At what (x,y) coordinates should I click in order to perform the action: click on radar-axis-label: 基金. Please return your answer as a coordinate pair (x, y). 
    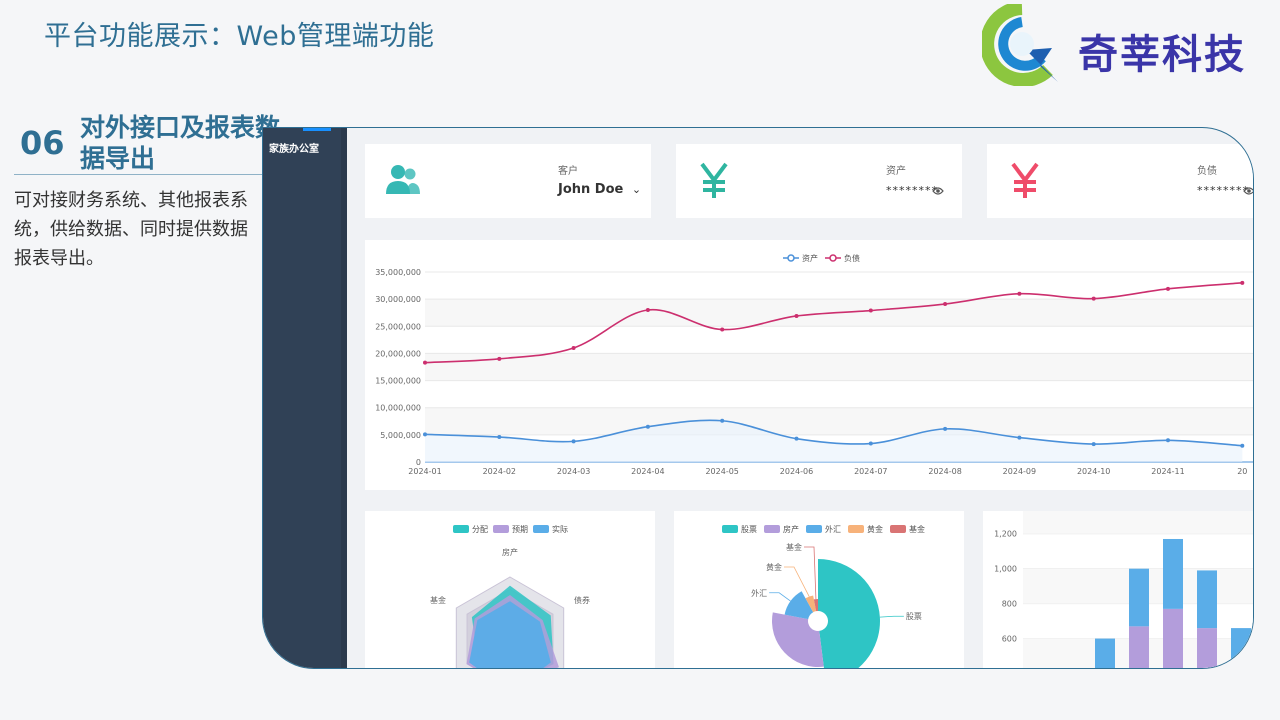
    Looking at the image, I should click on (438, 600).